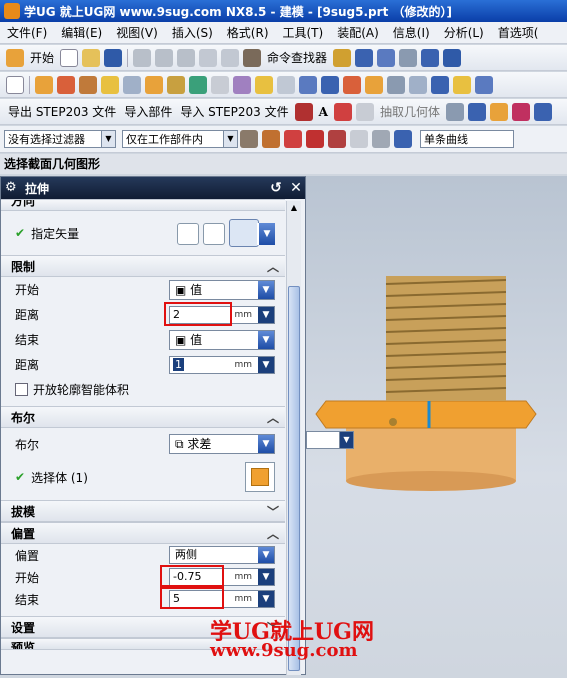 The width and height of the screenshot is (567, 678). Describe the element at coordinates (403, 139) in the screenshot. I see `body-filter-icon` at that location.